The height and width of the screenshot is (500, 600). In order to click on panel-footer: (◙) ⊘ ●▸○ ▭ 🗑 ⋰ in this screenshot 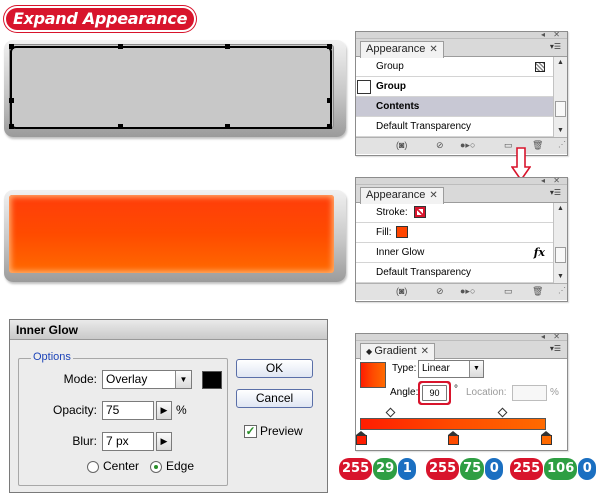, I will do `click(461, 145)`.